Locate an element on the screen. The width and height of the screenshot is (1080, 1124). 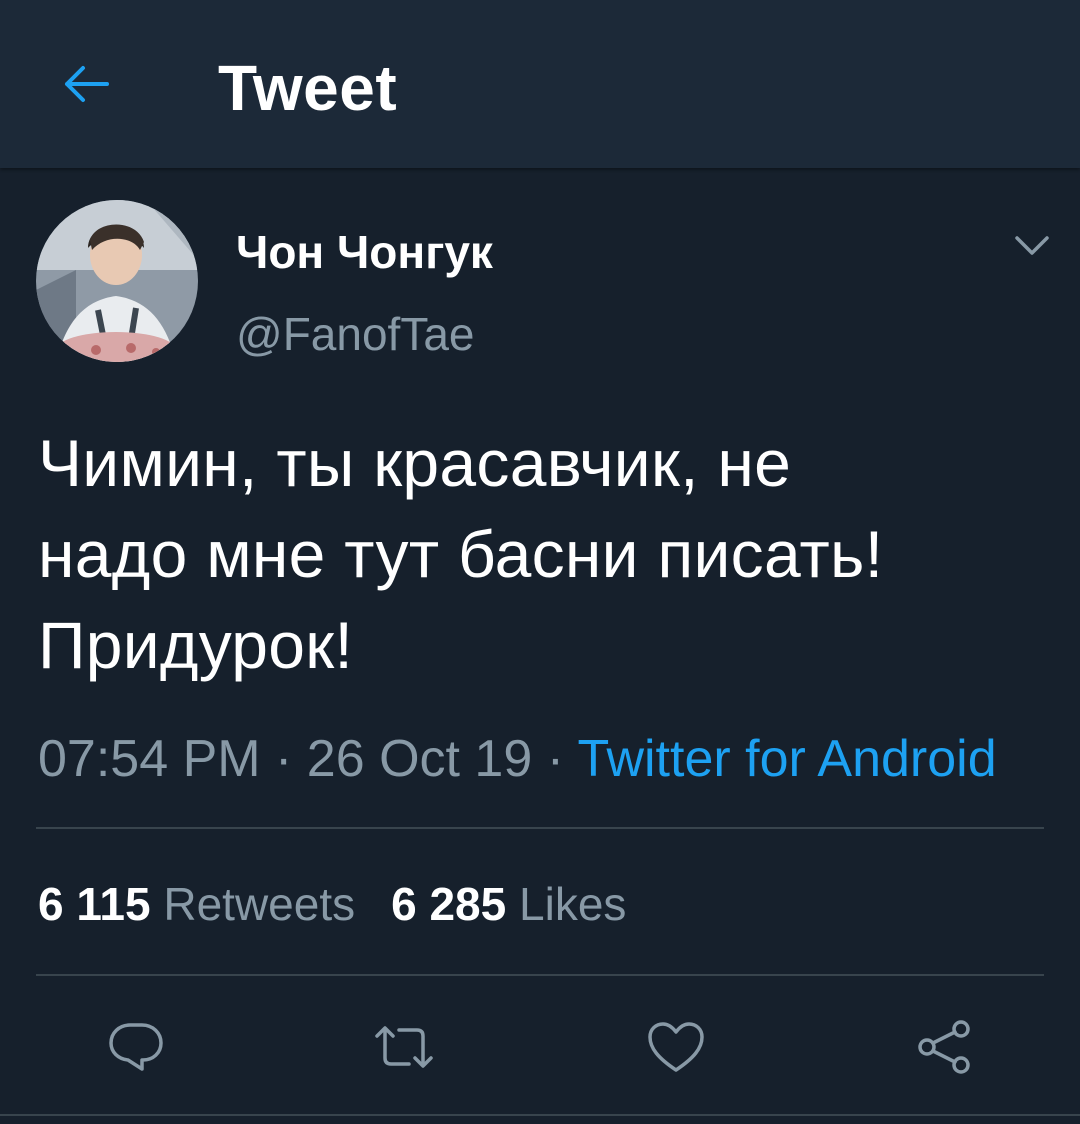
retweets-stat: 6 115 Retweets is located at coordinates (196, 904).